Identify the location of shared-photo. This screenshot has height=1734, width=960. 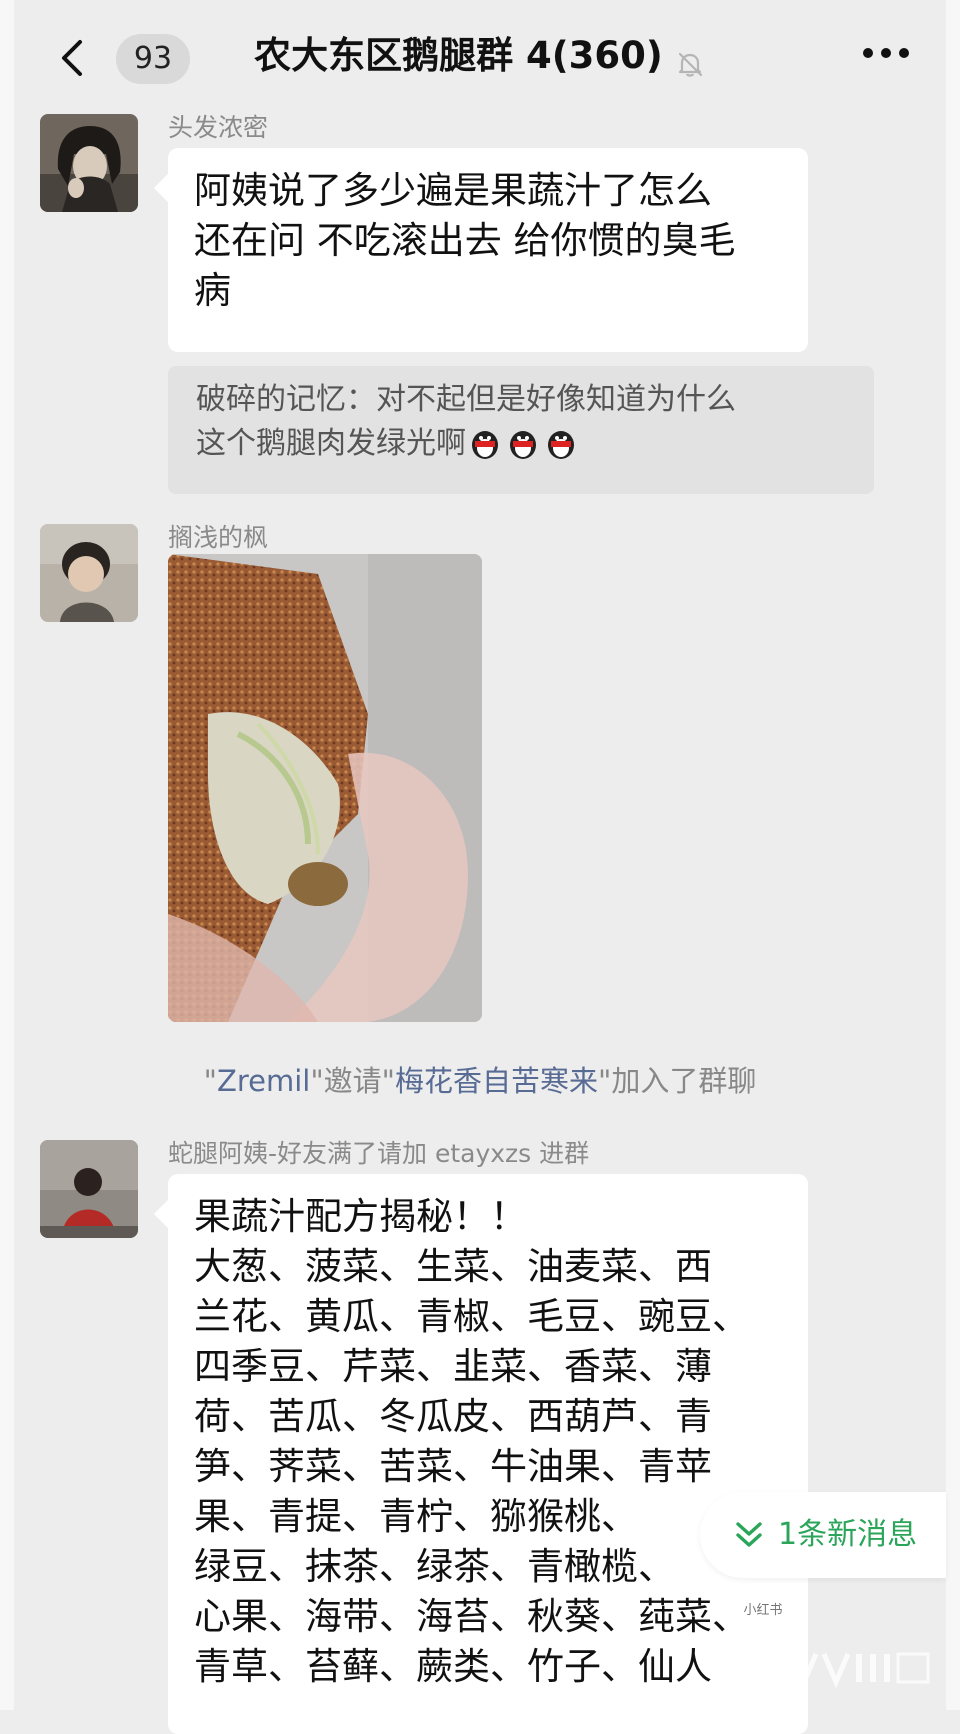
(325, 788).